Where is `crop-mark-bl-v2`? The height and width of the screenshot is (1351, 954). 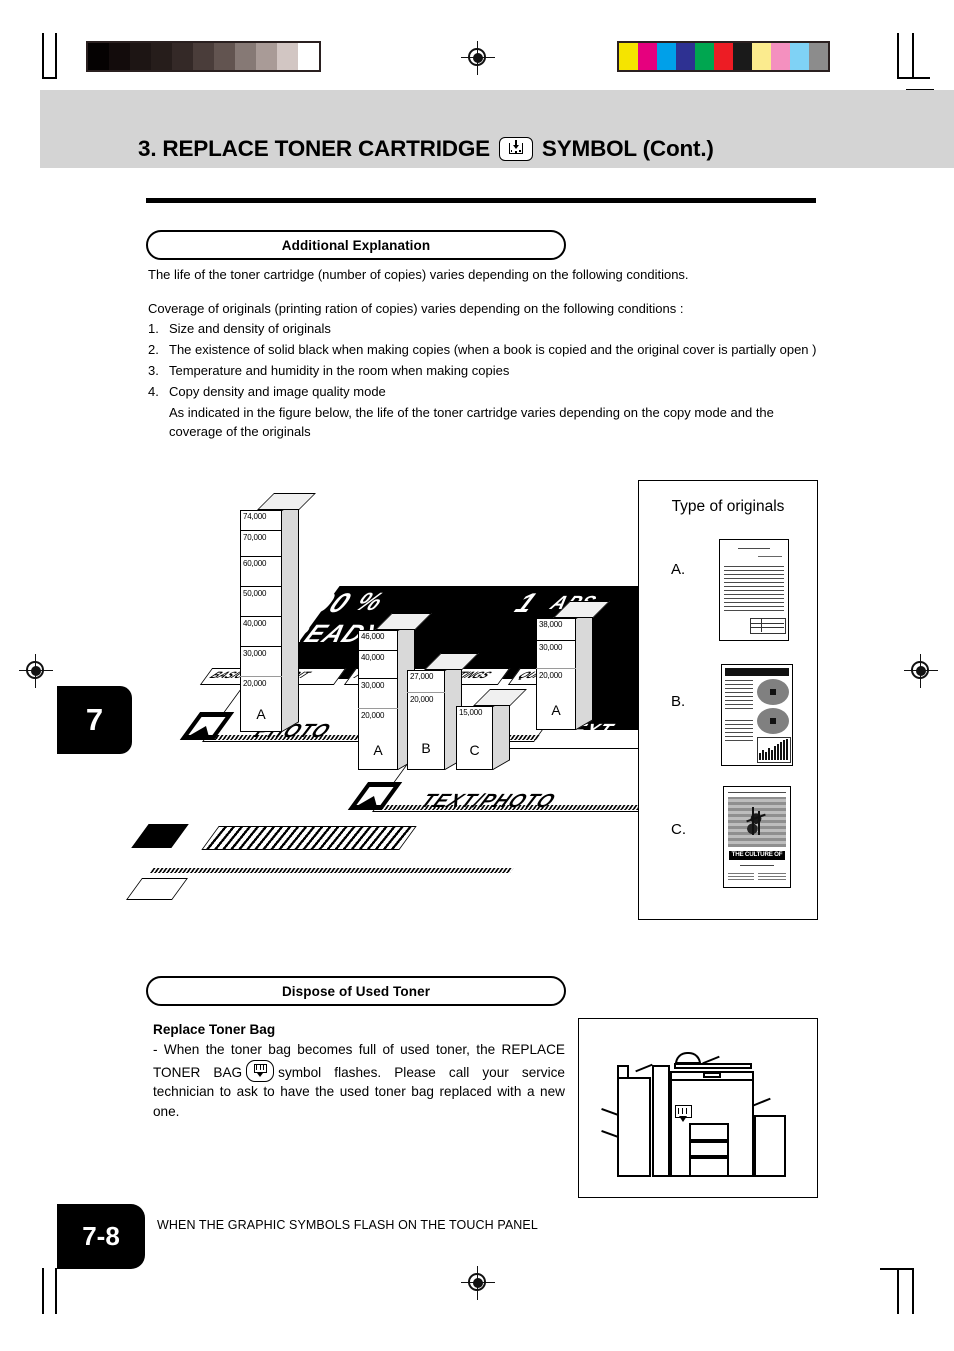
crop-mark-bl-v2 is located at coordinates (56, 1291).